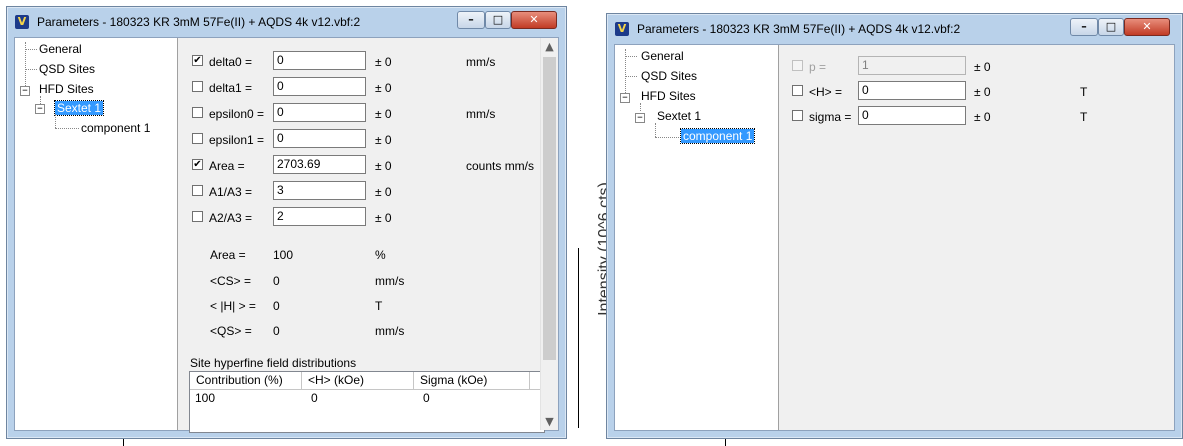 The height and width of the screenshot is (446, 1183). Describe the element at coordinates (549, 46) in the screenshot. I see `scroll-up-icon: ▲` at that location.